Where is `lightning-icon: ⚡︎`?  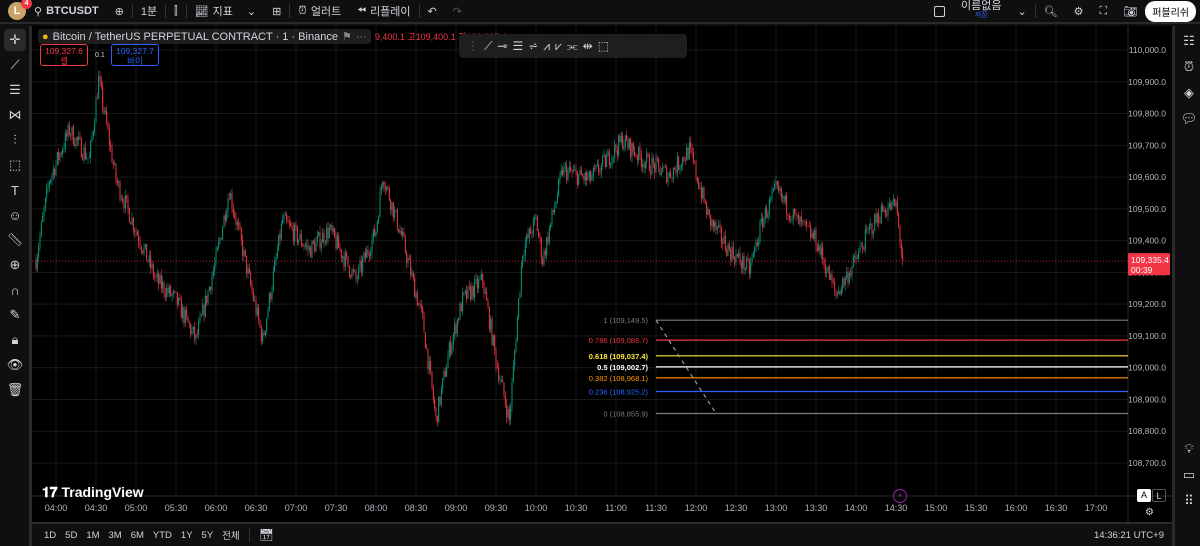 lightning-icon: ⚡︎ is located at coordinates (900, 496).